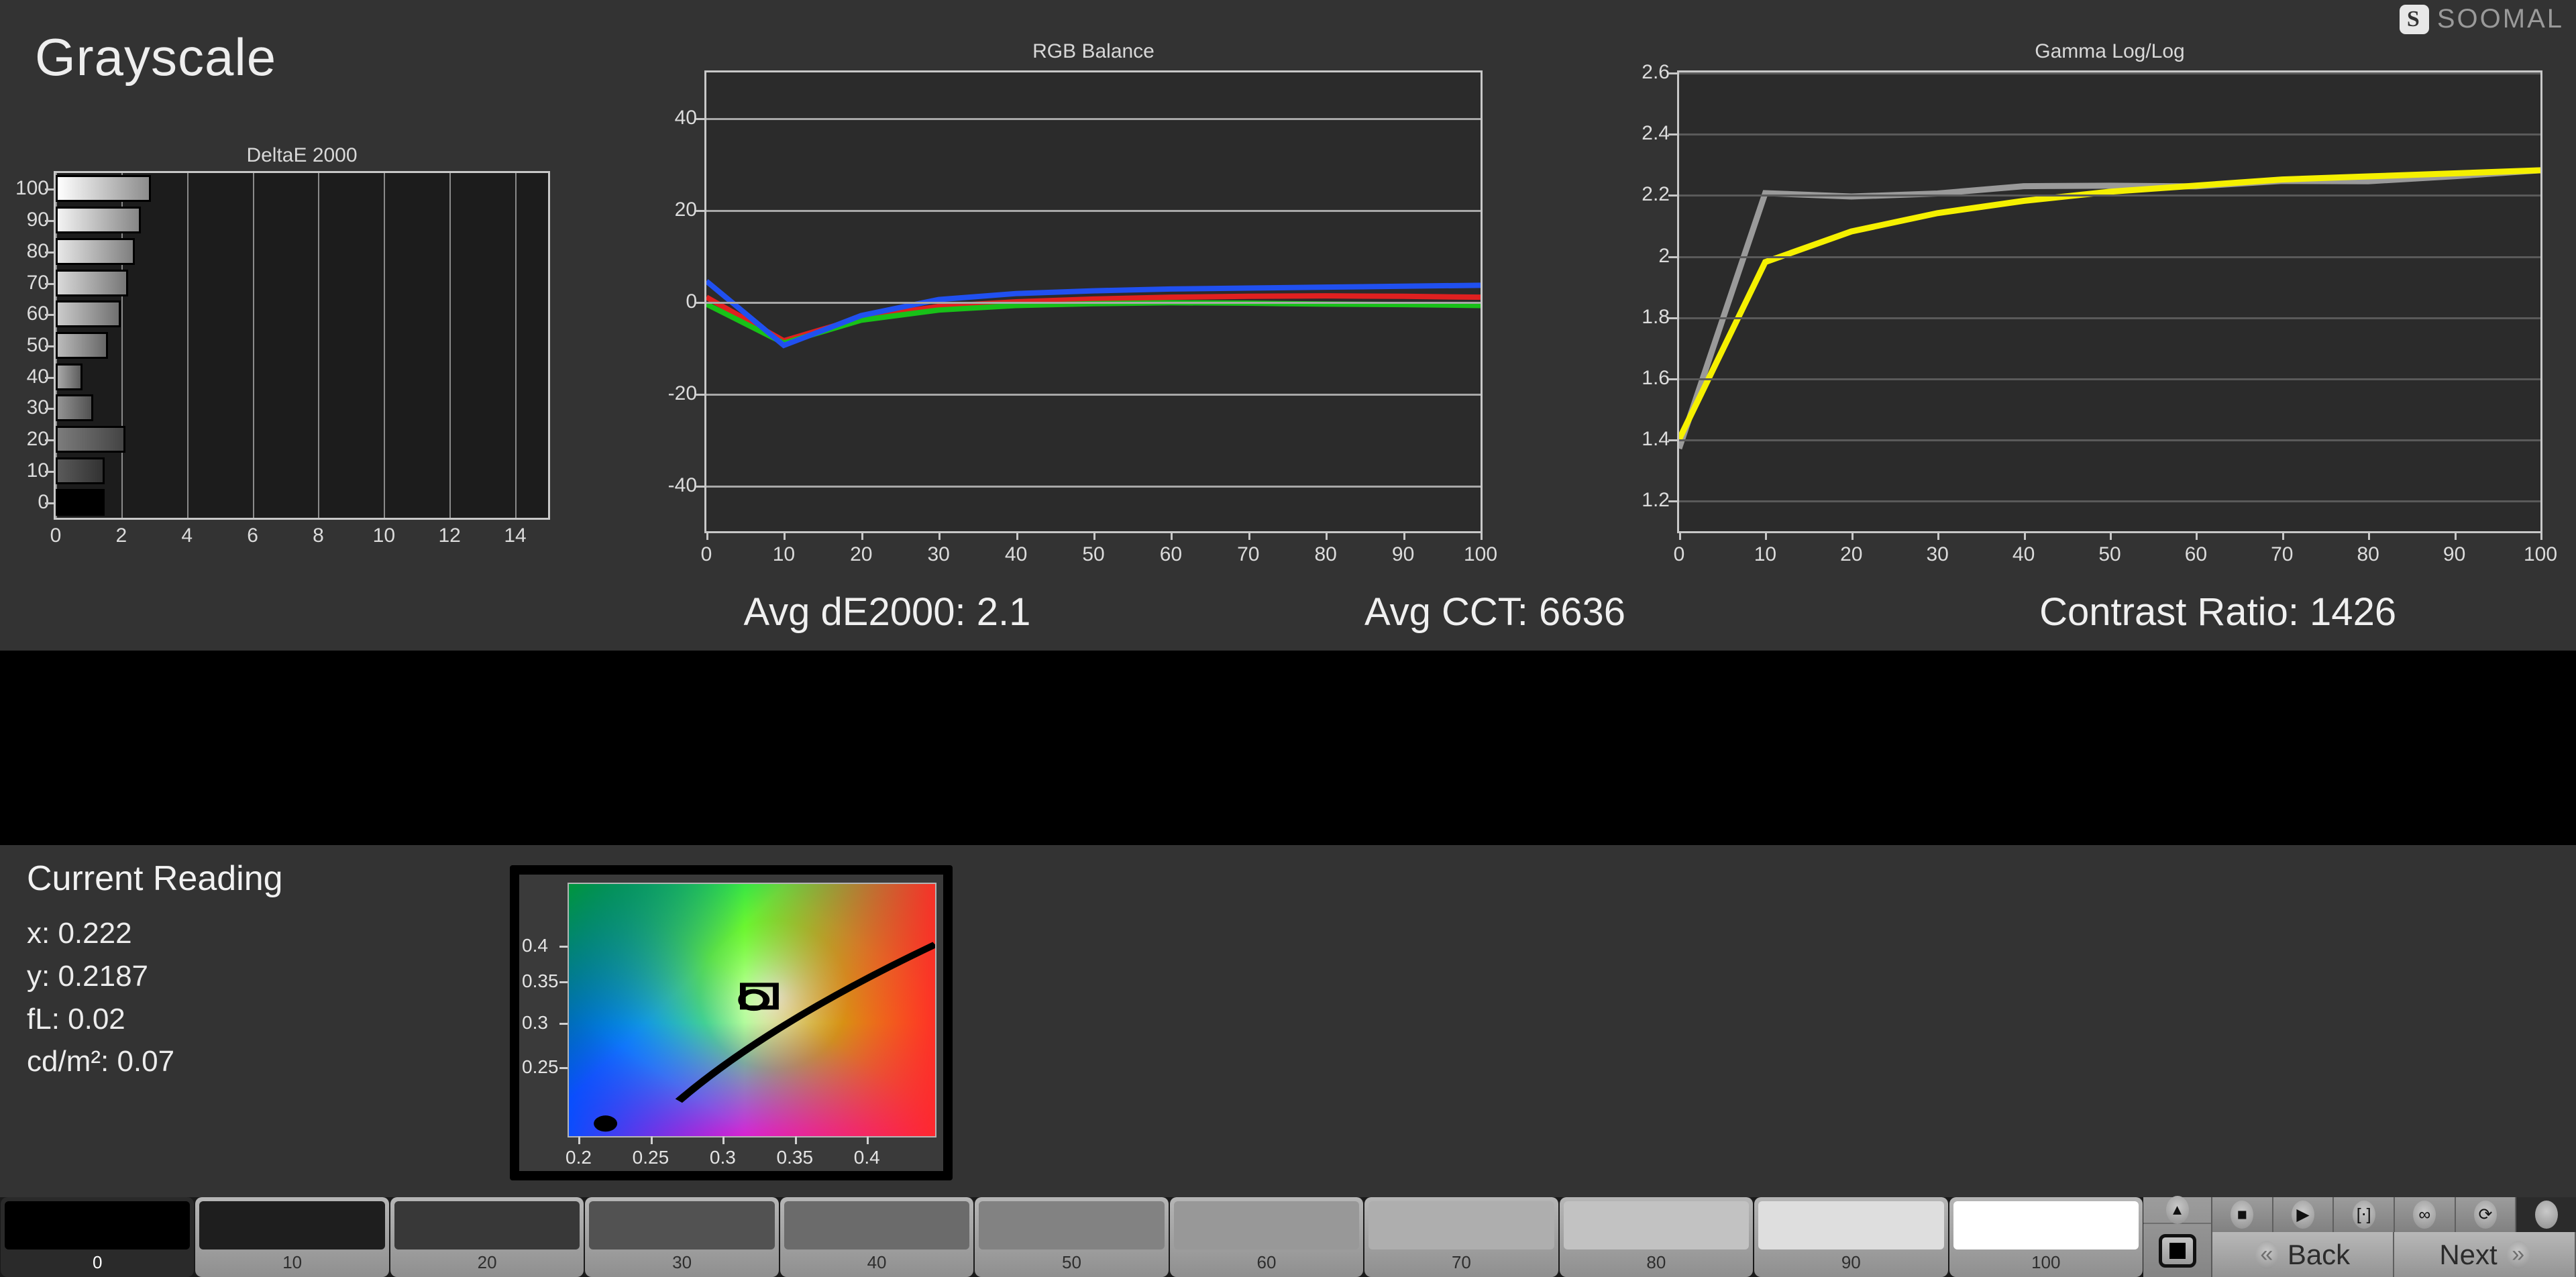 Image resolution: width=2576 pixels, height=1277 pixels. I want to click on cie-chromaticity-diagram: 0.4 0.35 0.3 0.25 0.2 0.25 0.3 0.35 0.4, so click(731, 1022).